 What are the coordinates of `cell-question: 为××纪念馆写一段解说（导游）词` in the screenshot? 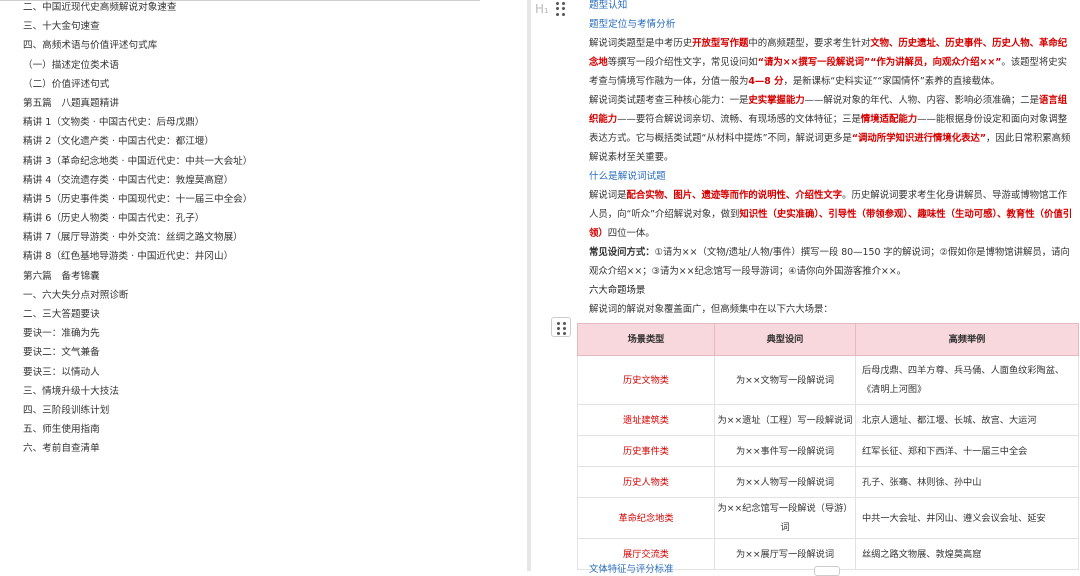 It's located at (785, 518).